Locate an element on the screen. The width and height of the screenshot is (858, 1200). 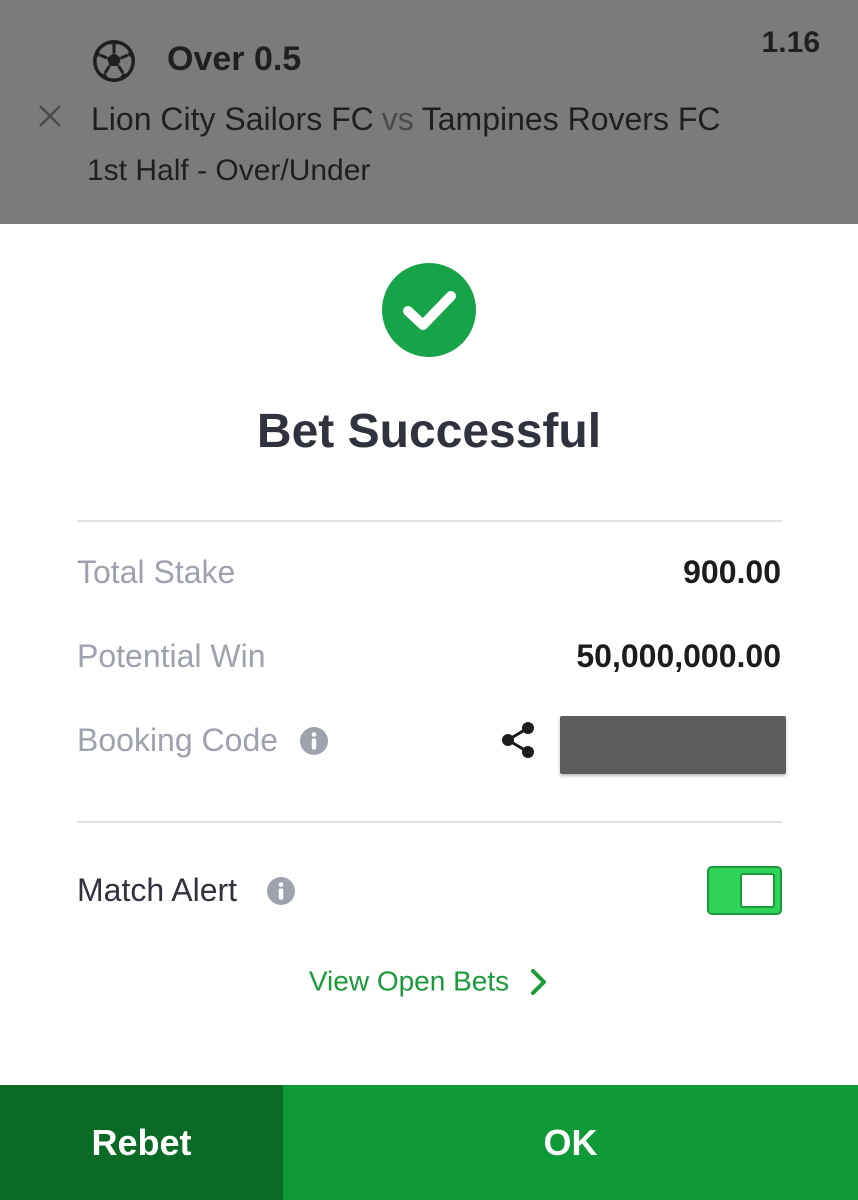
booking-code-value is located at coordinates (673, 745).